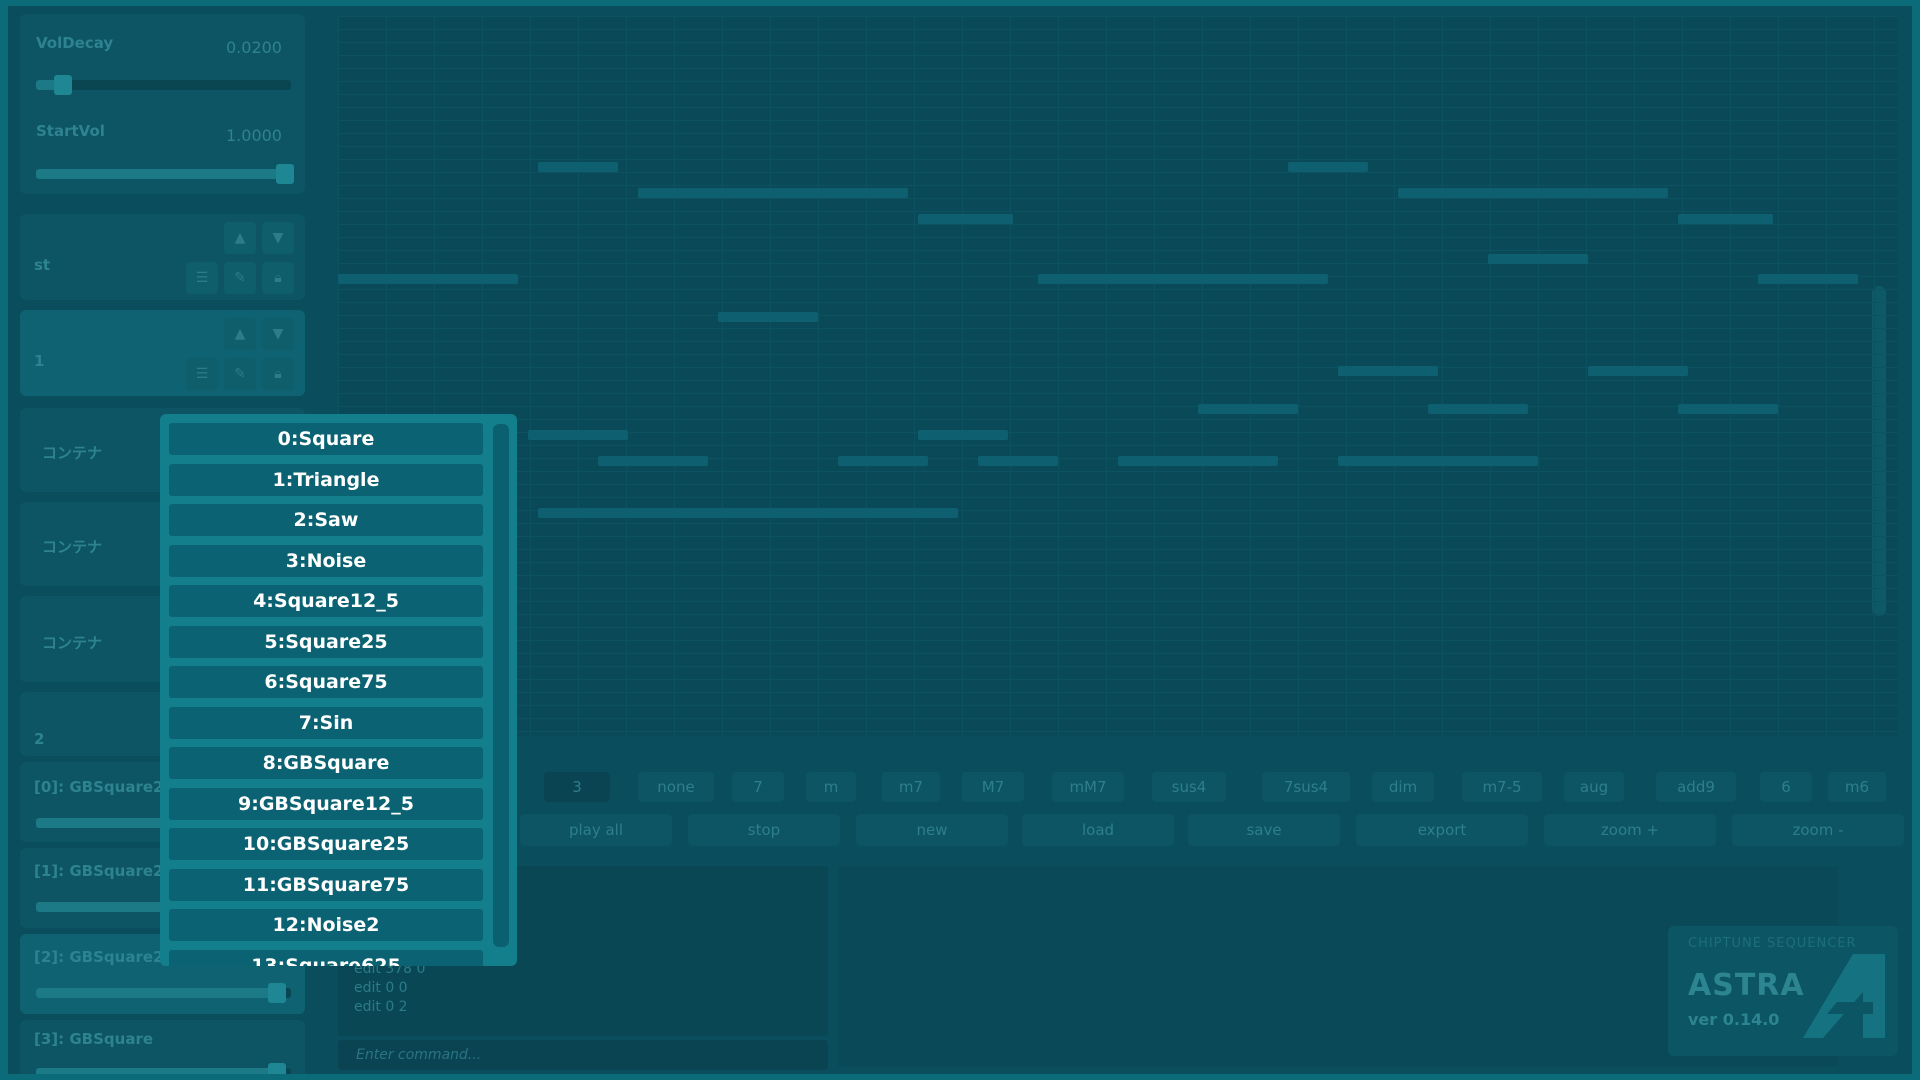 The width and height of the screenshot is (1920, 1080). Describe the element at coordinates (326, 560) in the screenshot. I see `waveform-option: 3:Noise` at that location.